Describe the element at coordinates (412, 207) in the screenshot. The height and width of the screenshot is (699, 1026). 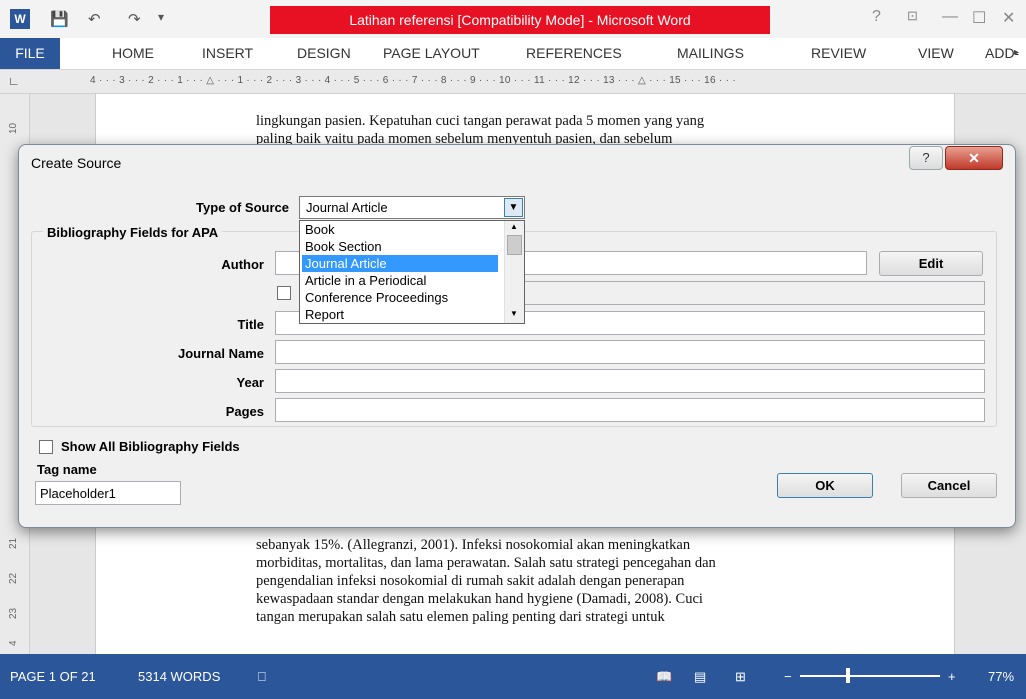
I see `type-of-source-select: Journal Article ▼` at that location.